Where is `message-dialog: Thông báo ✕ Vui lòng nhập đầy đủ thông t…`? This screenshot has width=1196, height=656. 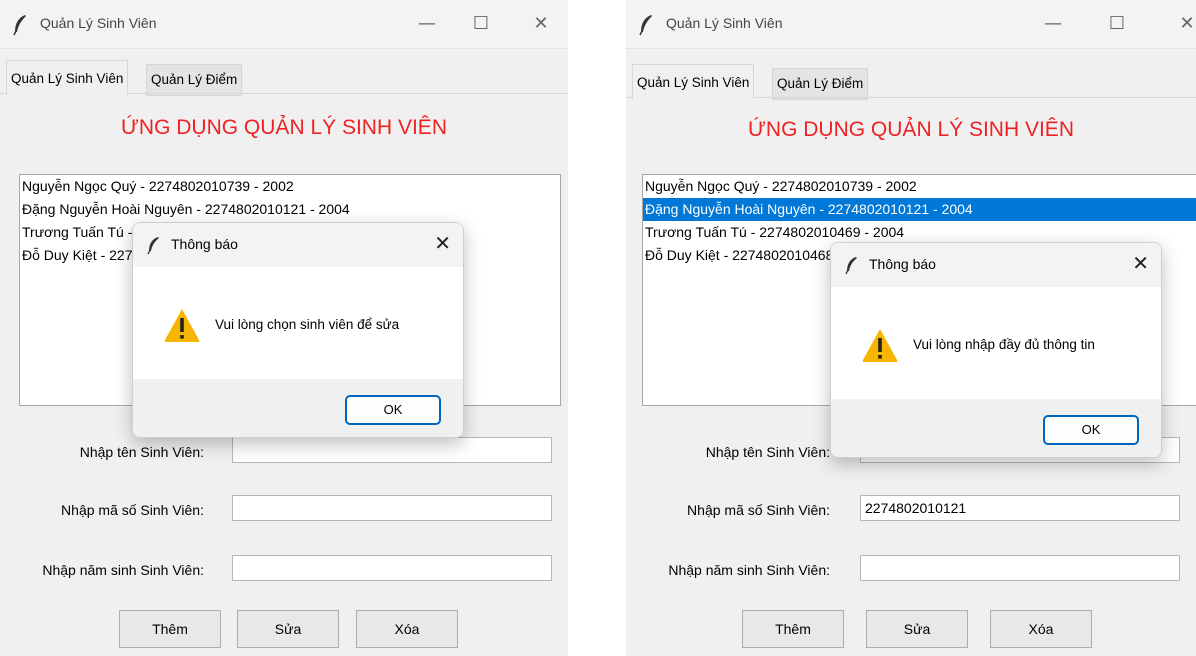
message-dialog: Thông báo ✕ Vui lòng nhập đầy đủ thông t… is located at coordinates (996, 350).